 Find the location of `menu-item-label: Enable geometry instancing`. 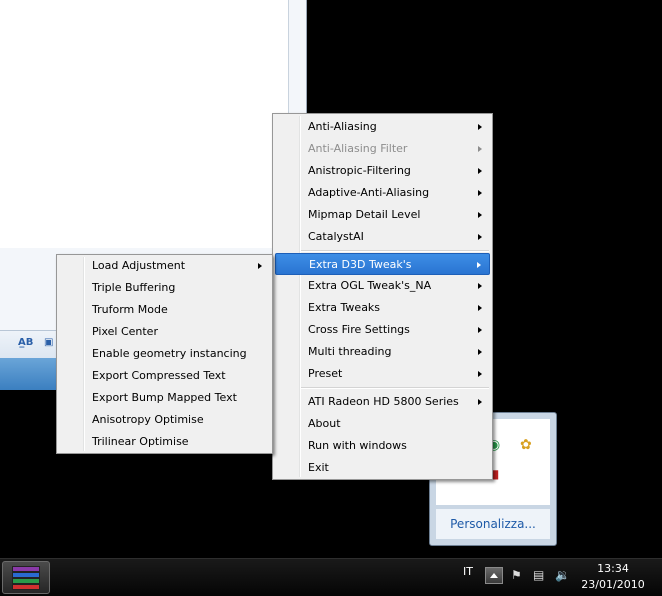

menu-item-label: Enable geometry instancing is located at coordinates (169, 353).